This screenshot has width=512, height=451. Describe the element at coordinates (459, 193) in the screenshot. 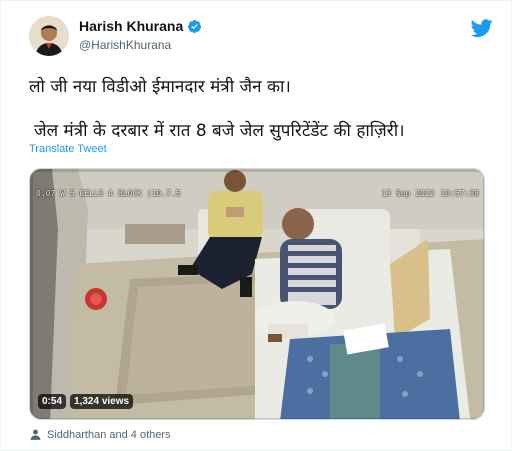

I see `cctv-time: 19:57:38` at that location.